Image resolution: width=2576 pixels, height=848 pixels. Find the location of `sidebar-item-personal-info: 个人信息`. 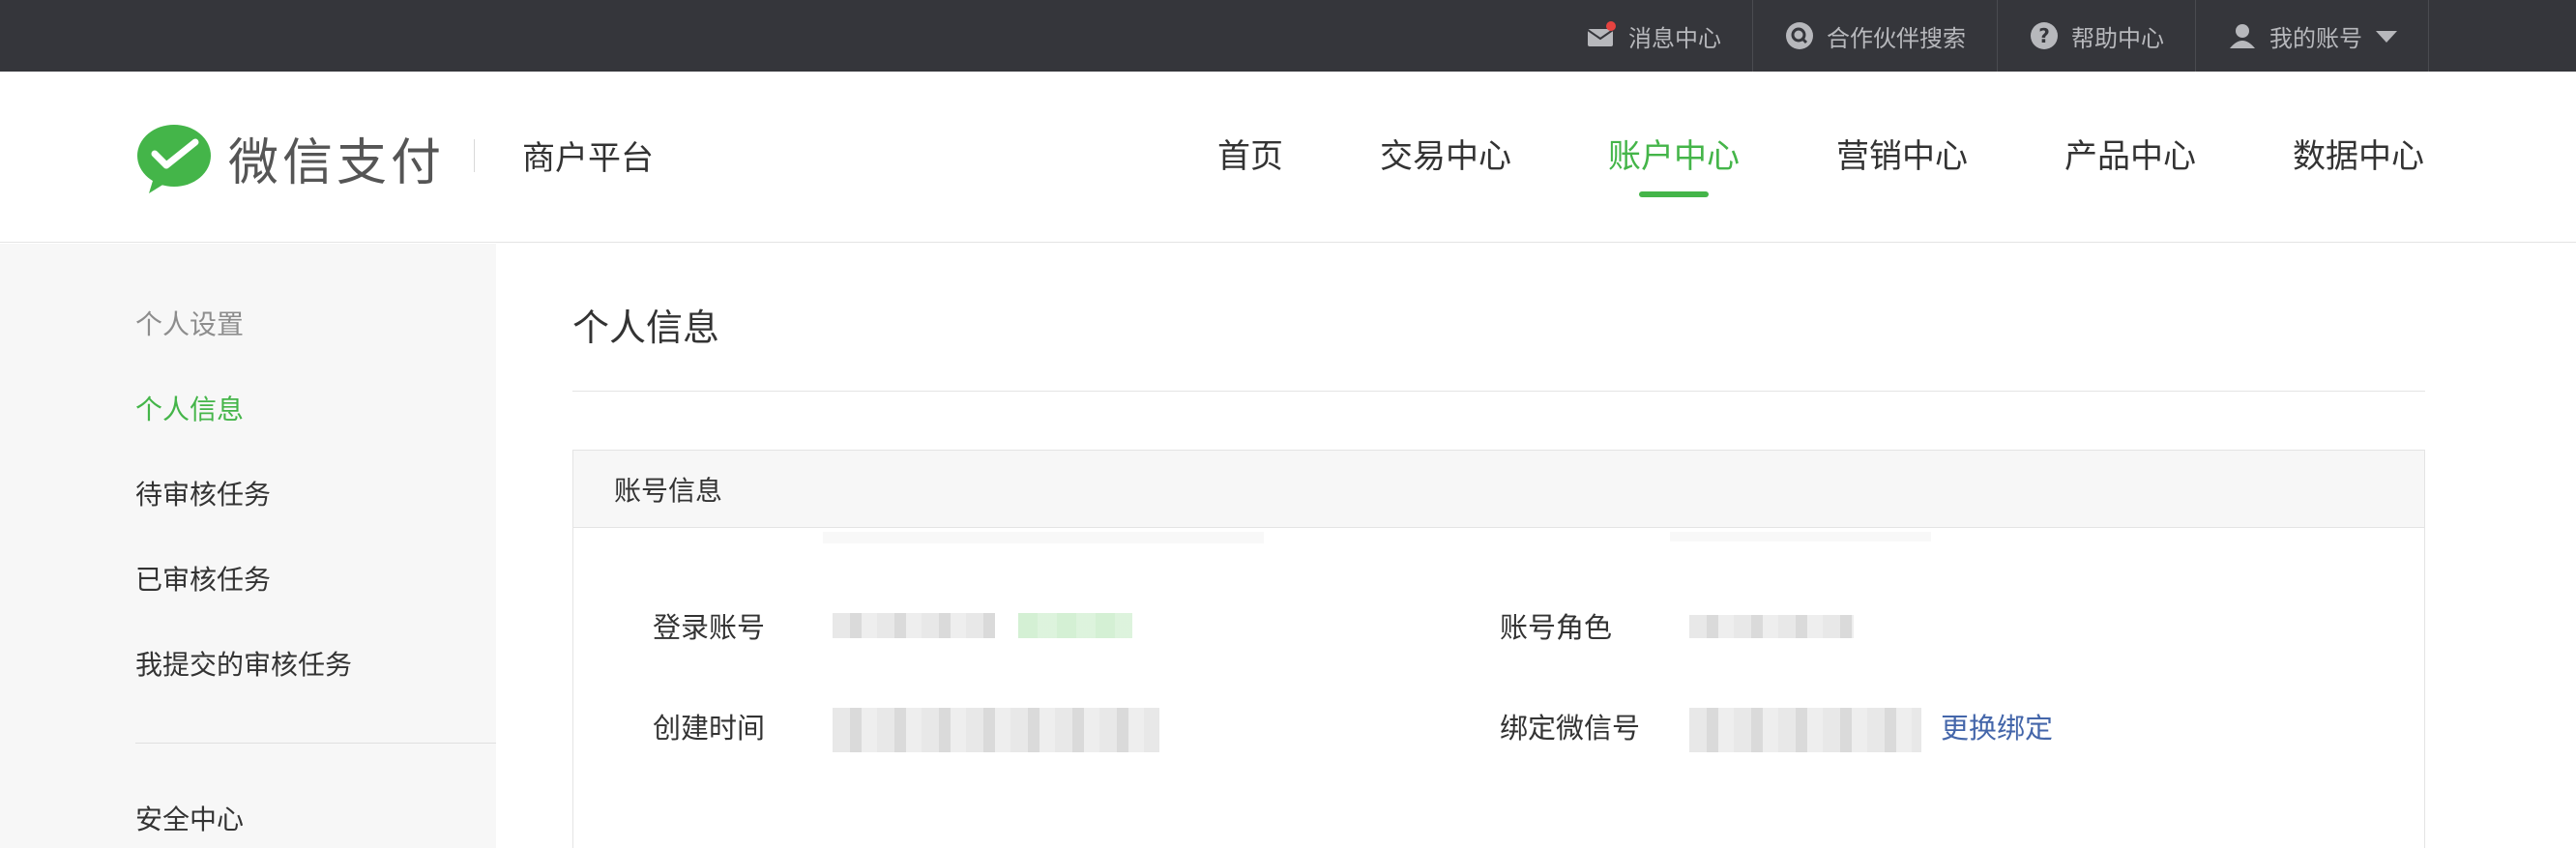

sidebar-item-personal-info: 个人信息 is located at coordinates (189, 408).